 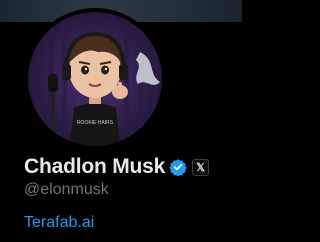 What do you see at coordinates (95, 123) in the screenshot?
I see `avatar-shirt-text: ROOKIE HAIRS` at bounding box center [95, 123].